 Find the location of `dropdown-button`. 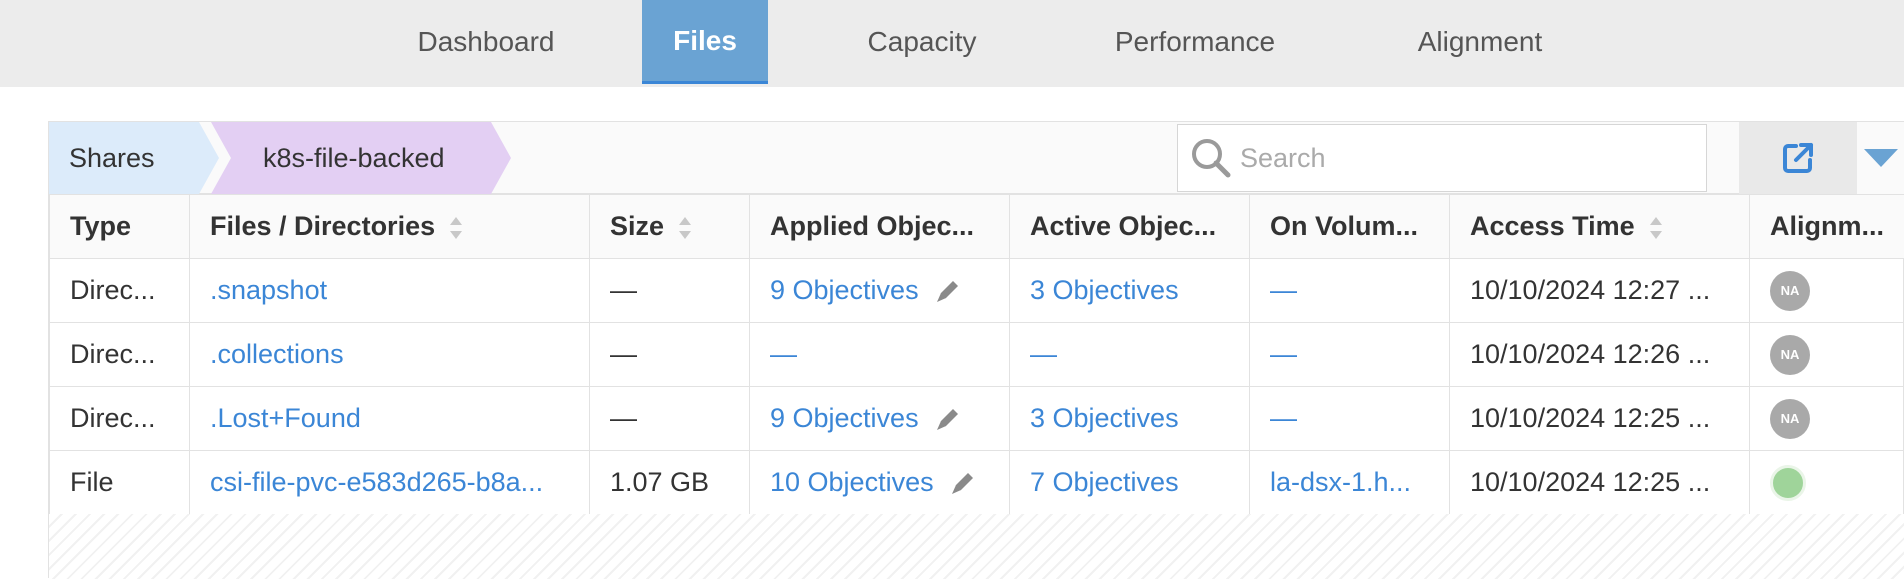

dropdown-button is located at coordinates (1880, 158).